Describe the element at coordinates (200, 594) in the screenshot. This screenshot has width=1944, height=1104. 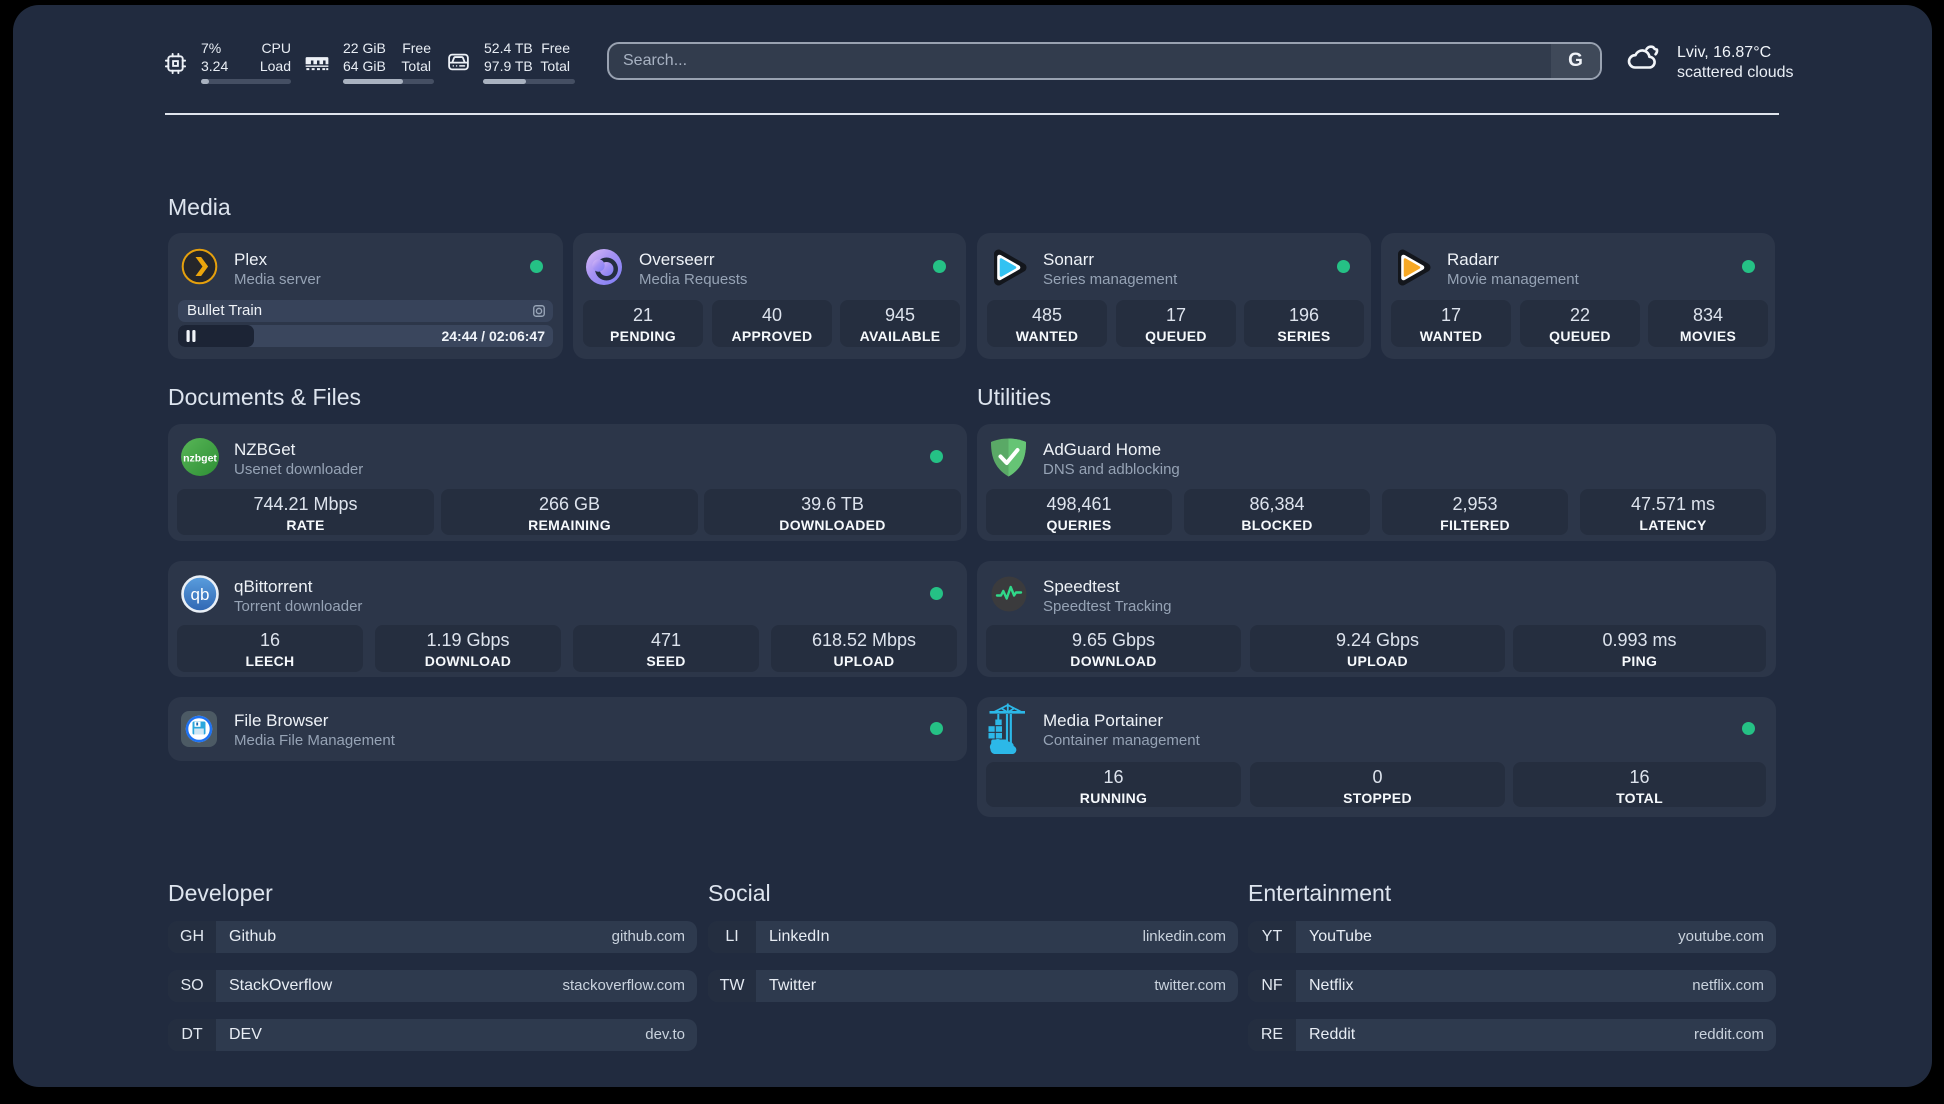
I see `svg-text: qb` at that location.